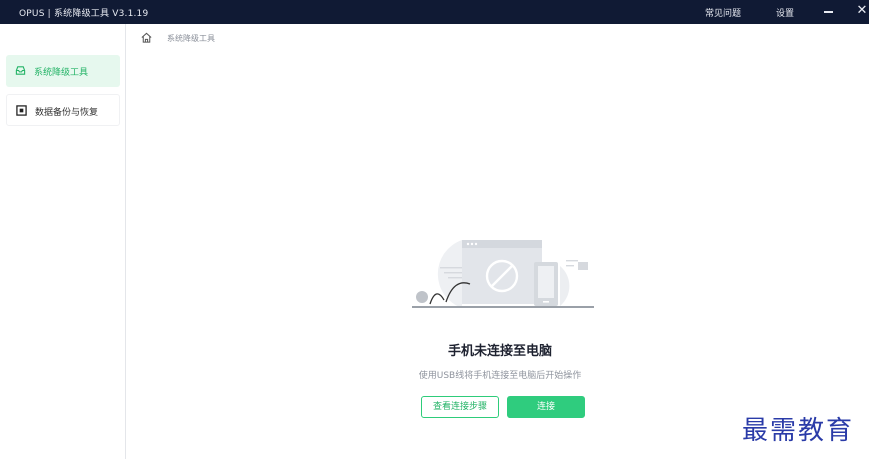  I want to click on breadcrumb-current: 系统降级工具, so click(191, 38).